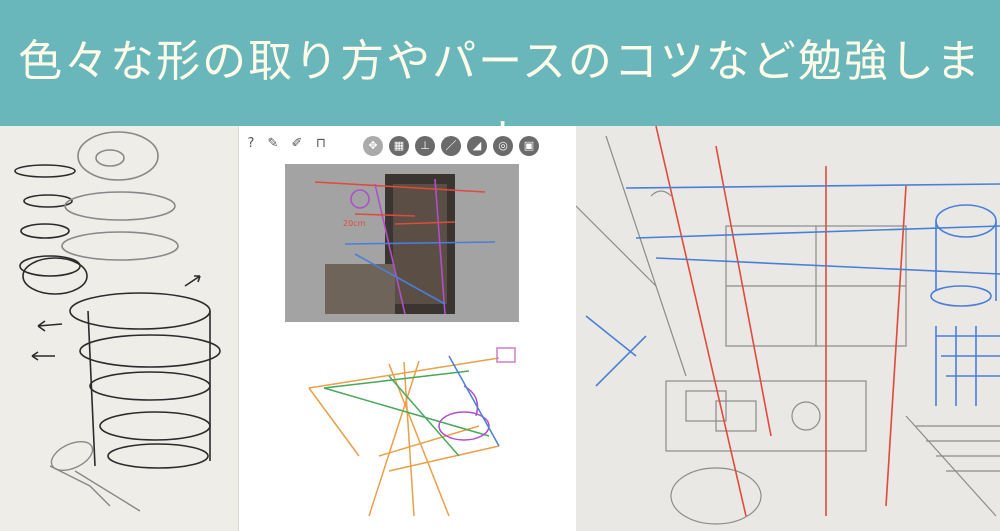 The height and width of the screenshot is (531, 1000). Describe the element at coordinates (425, 146) in the screenshot. I see `perspective-icon: ⊥` at that location.